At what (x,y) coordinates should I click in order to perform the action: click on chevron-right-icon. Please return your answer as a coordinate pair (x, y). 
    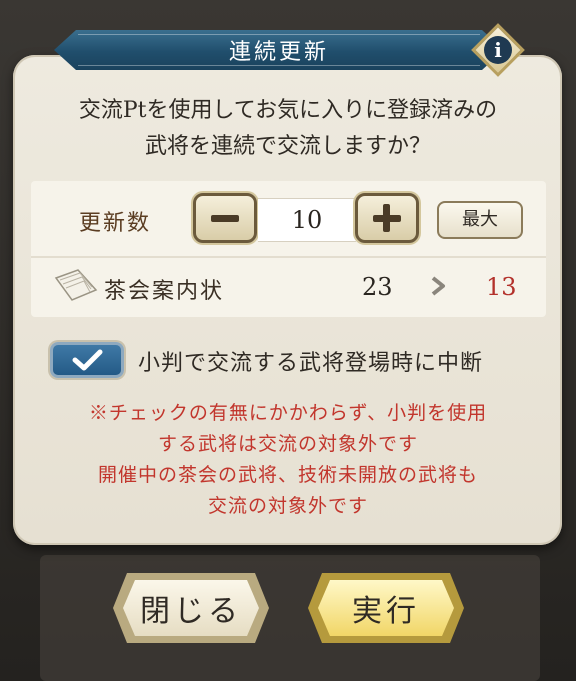
    Looking at the image, I should click on (438, 286).